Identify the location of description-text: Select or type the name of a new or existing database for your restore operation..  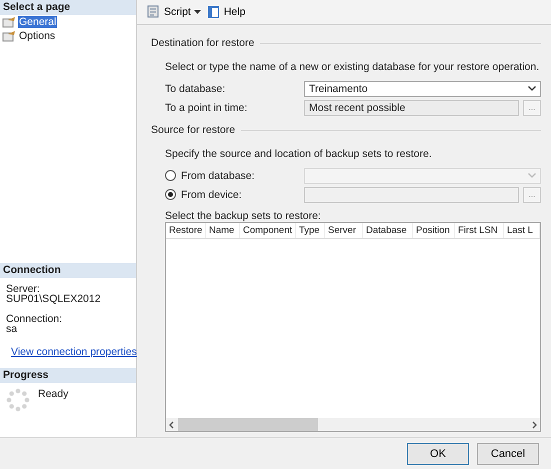
(352, 67).